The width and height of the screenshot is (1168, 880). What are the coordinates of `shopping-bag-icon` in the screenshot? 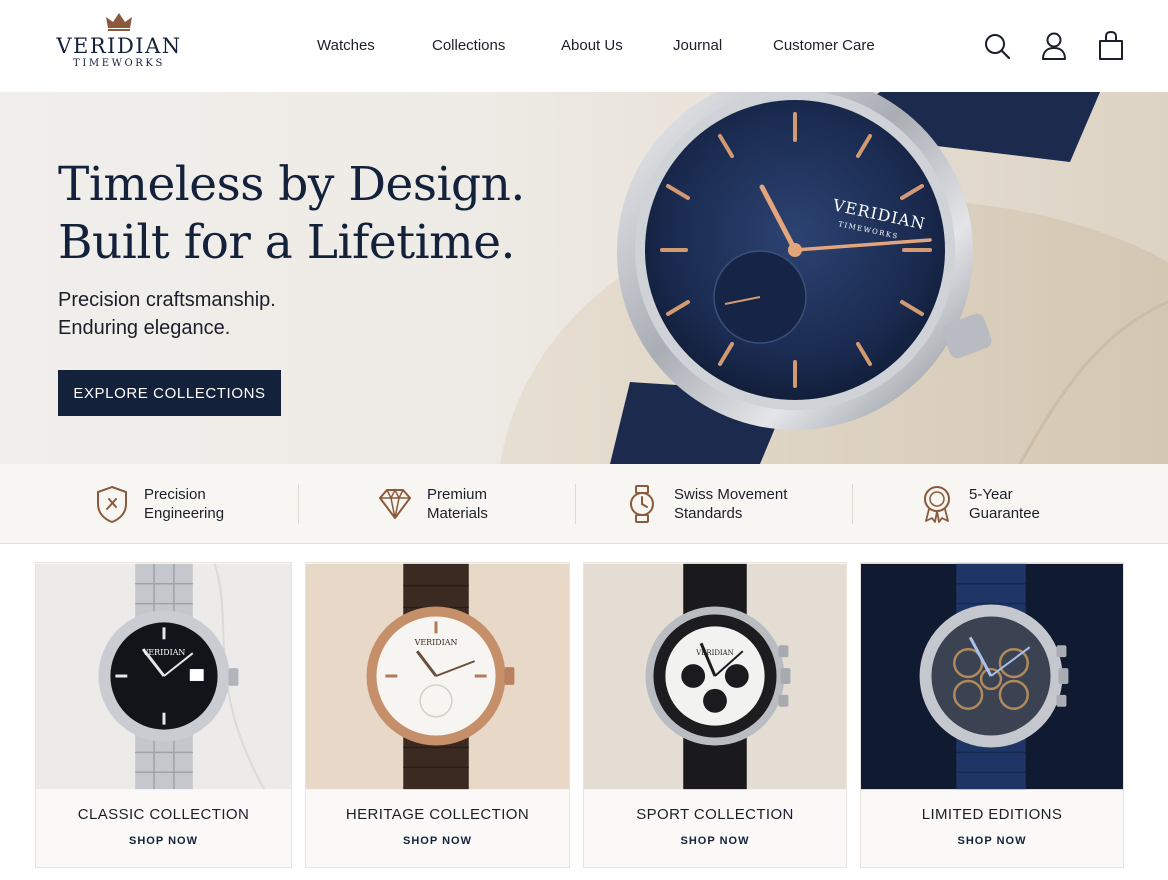 It's located at (1111, 45).